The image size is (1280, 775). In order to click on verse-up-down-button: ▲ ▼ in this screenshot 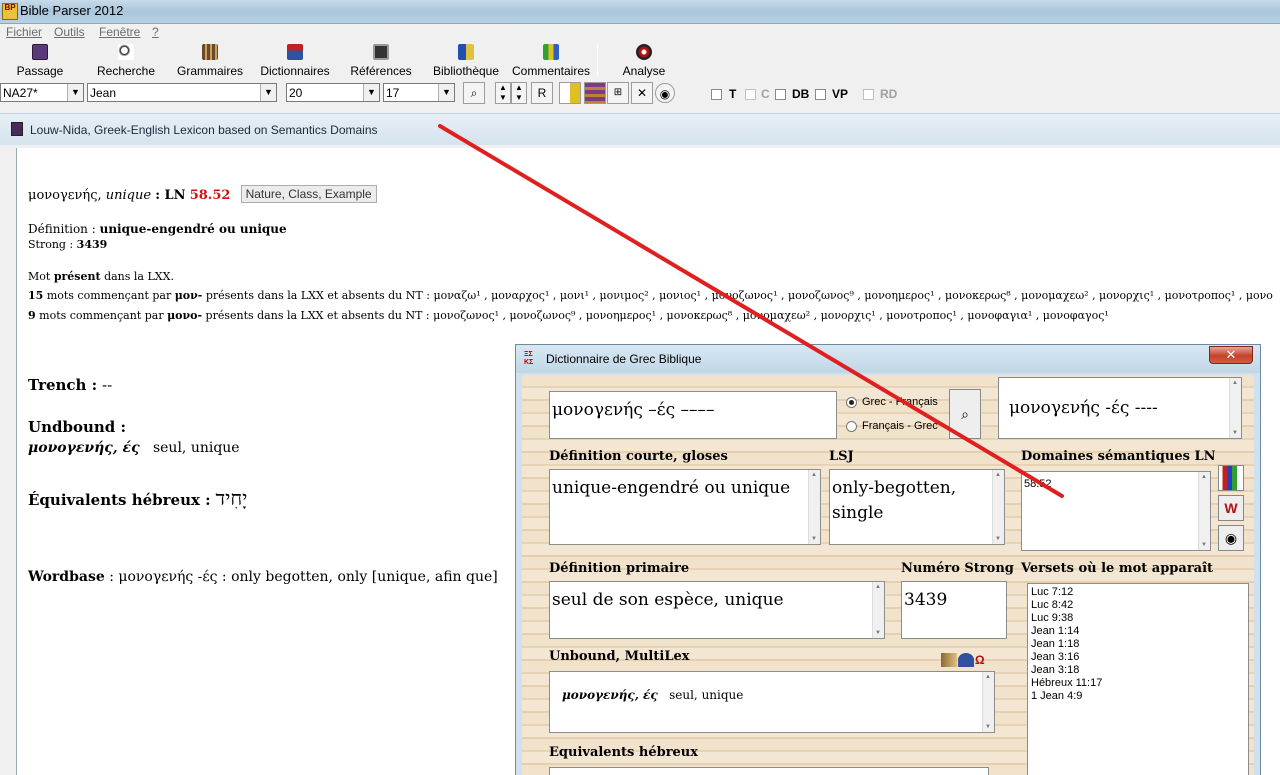, I will do `click(503, 93)`.